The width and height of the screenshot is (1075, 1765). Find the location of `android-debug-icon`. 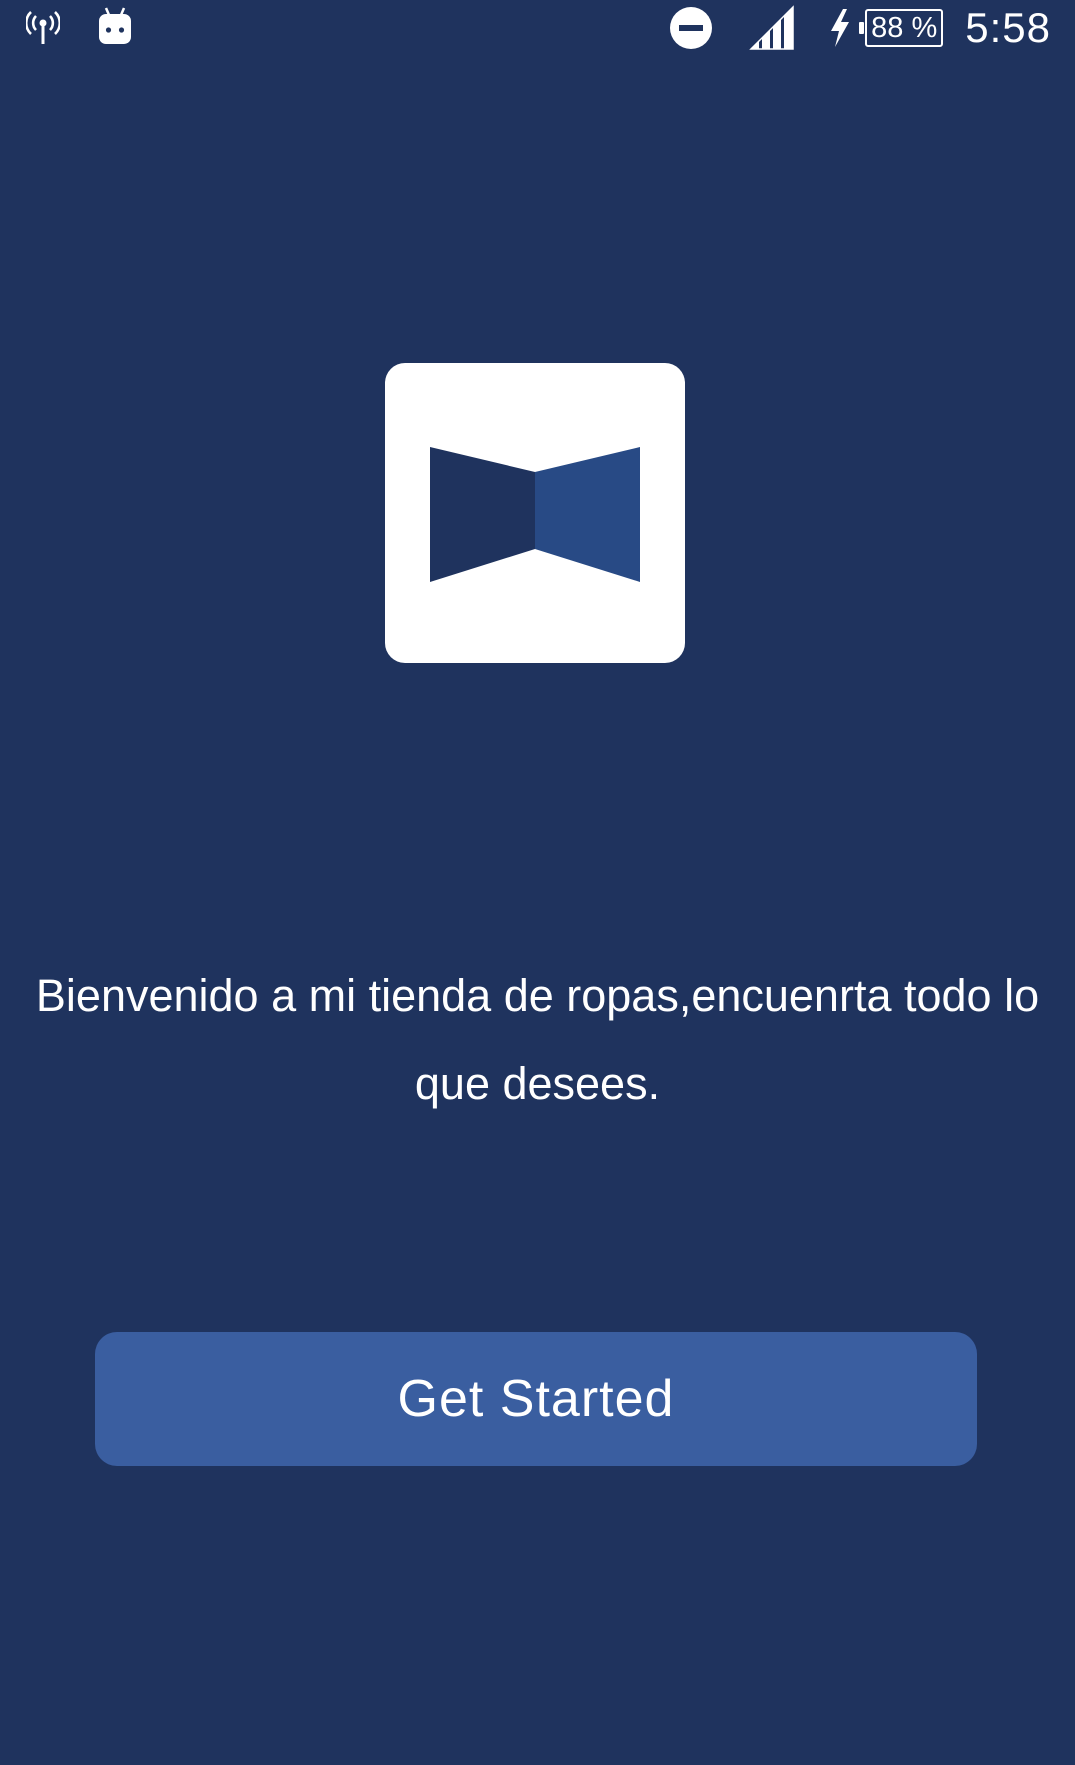

android-debug-icon is located at coordinates (115, 27).